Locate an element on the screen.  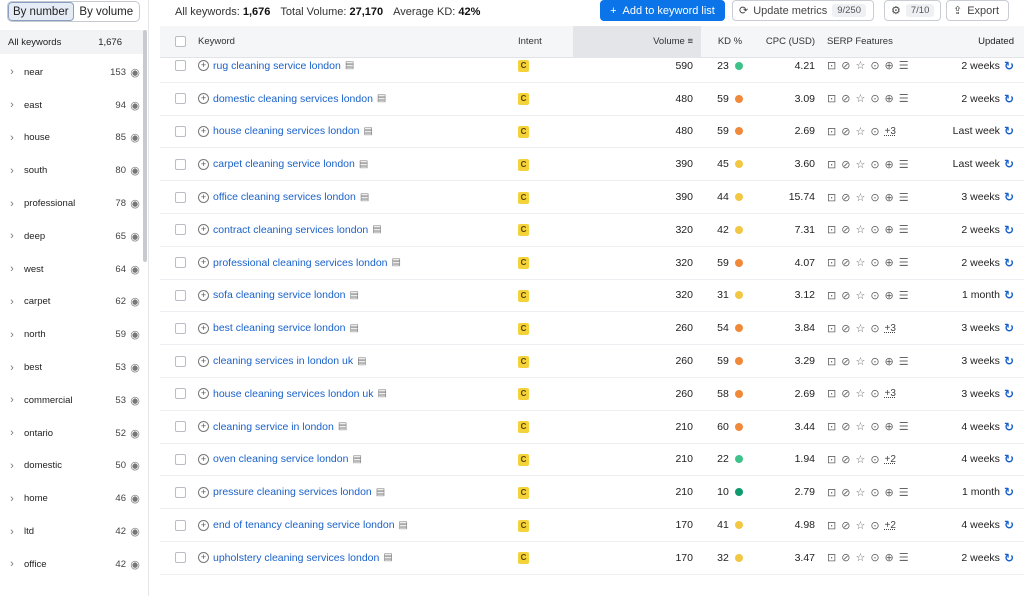
header-volume: Volume ≡ is located at coordinates (637, 42).